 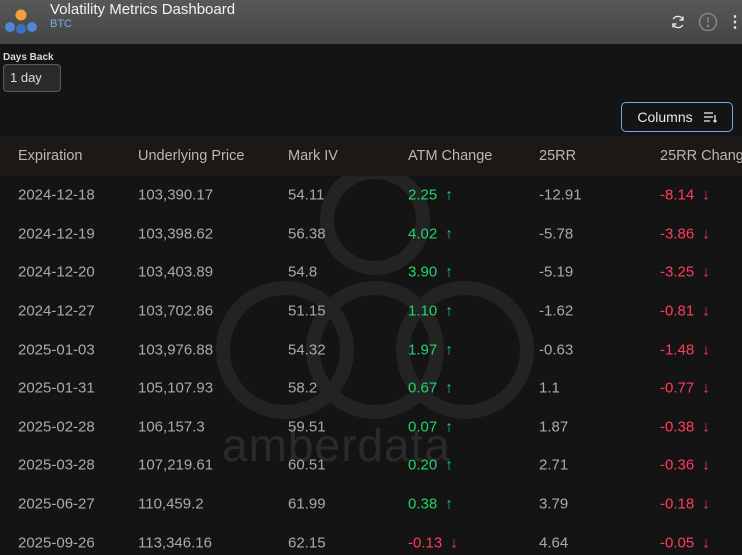 What do you see at coordinates (423, 350) in the screenshot?
I see `cell-atm-change-value: 1.97` at bounding box center [423, 350].